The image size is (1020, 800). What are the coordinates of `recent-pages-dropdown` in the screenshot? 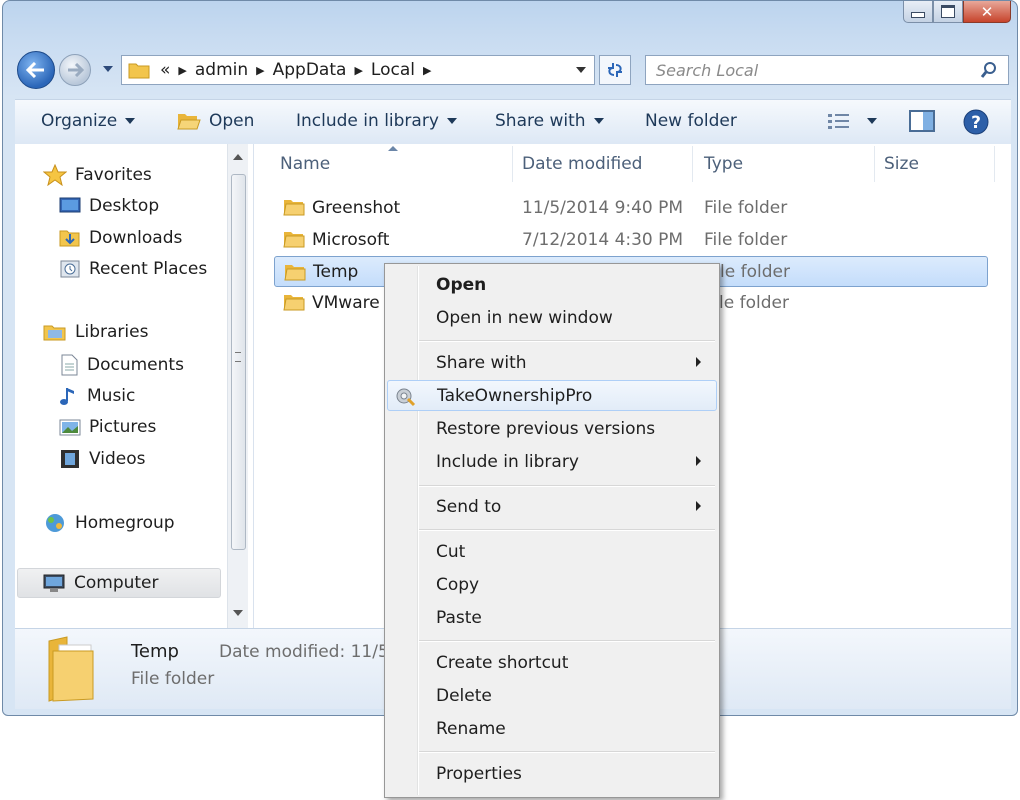 It's located at (108, 69).